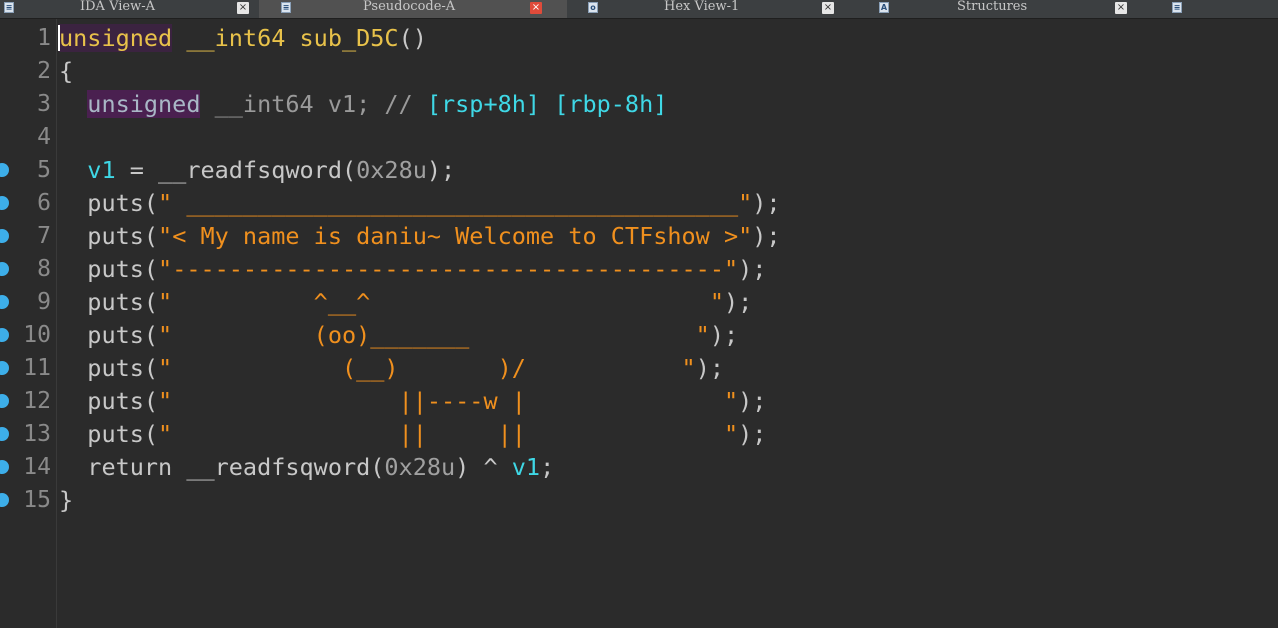  I want to click on code-line: 13 puts(" || || ");, so click(639, 434).